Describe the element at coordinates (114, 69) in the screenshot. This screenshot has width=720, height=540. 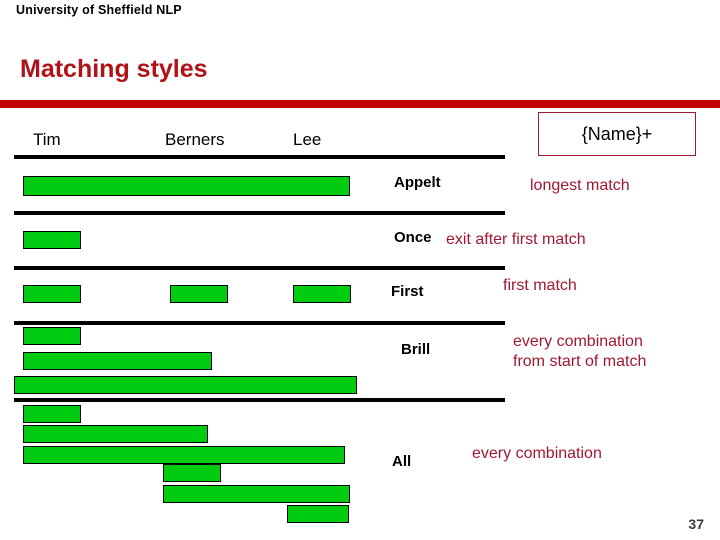
I see `page-title: Matching styles` at that location.